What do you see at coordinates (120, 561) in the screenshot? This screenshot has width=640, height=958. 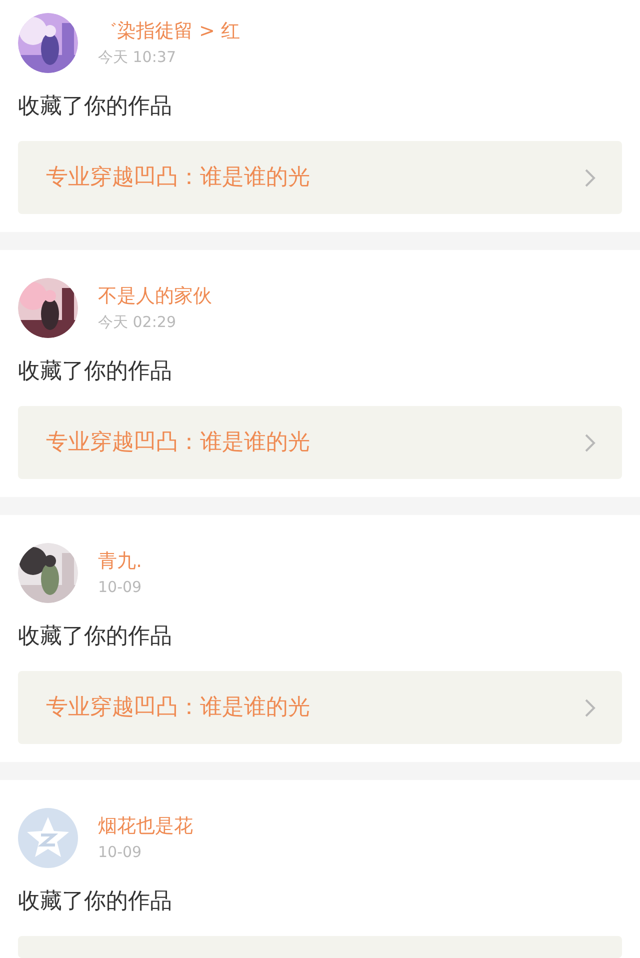 I see `user-name: 青九.` at bounding box center [120, 561].